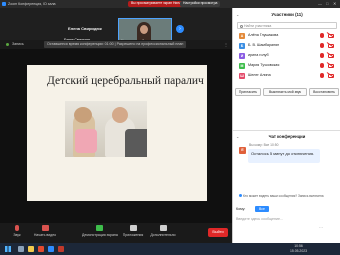 The height and width of the screenshot is (255, 340). I want to click on maximize-icon: □, so click(327, 4).